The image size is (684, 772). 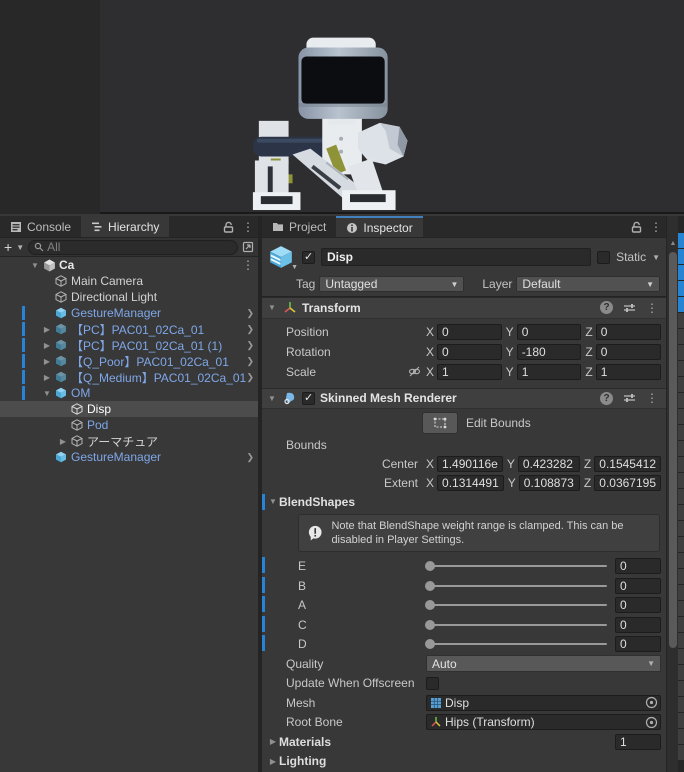 I want to click on icon-dropdown-caret: ▼, so click(x=294, y=267).